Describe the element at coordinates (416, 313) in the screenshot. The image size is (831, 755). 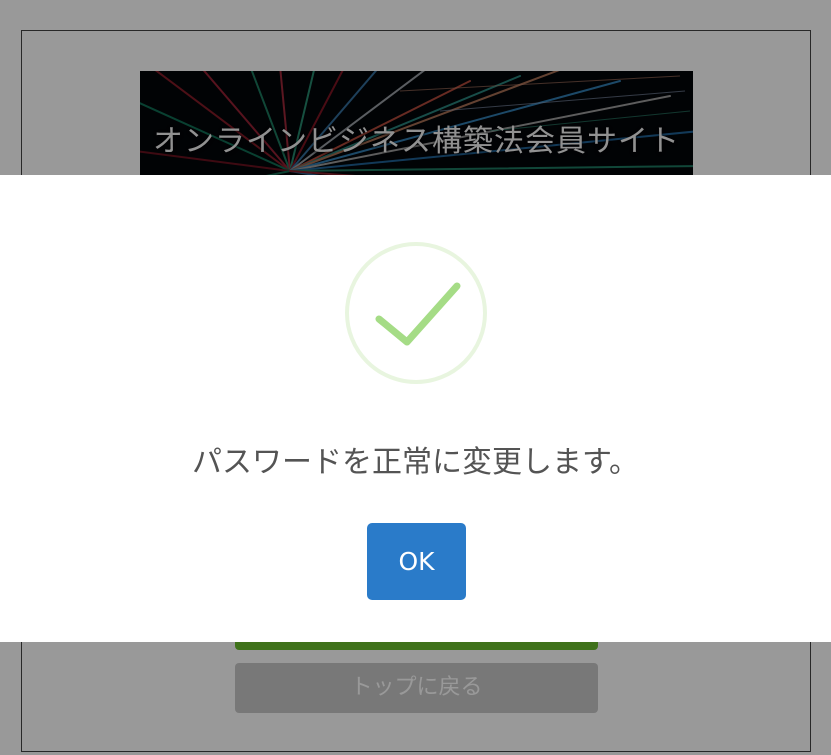
I see `success-checkmark-icon` at that location.